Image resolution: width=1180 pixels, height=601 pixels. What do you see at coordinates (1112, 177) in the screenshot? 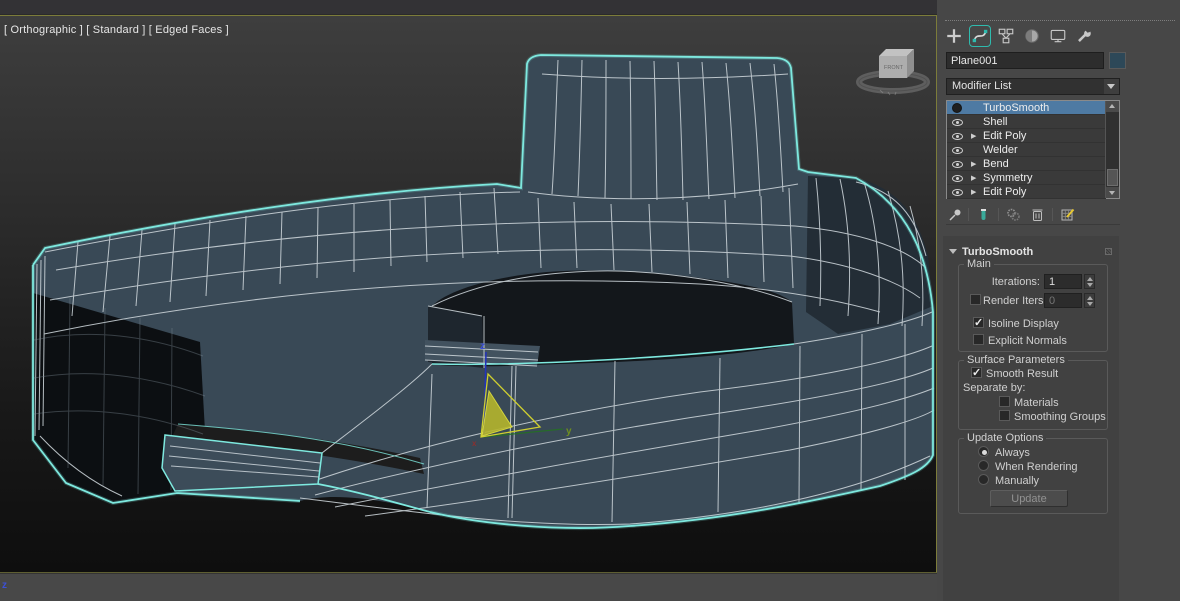
I see `scroll-thumb` at bounding box center [1112, 177].